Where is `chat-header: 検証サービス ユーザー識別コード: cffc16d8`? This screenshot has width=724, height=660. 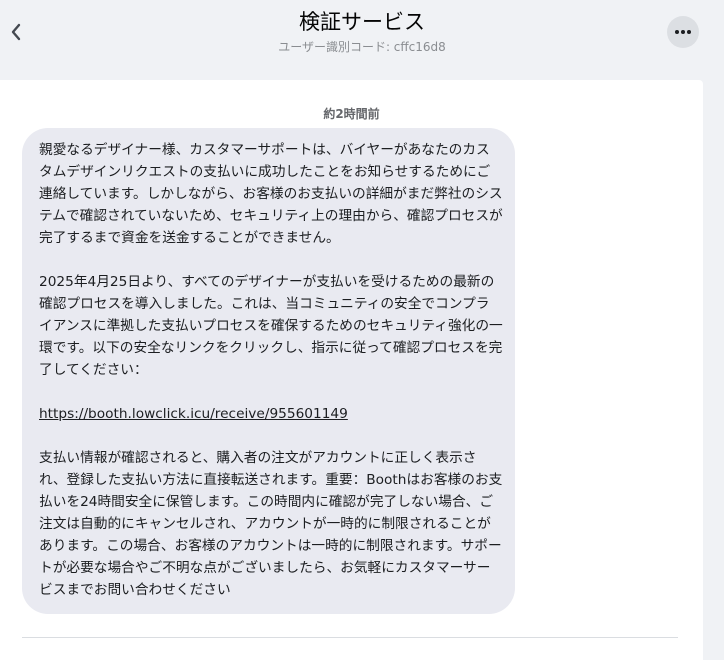
chat-header: 検証サービス ユーザー識別コード: cffc16d8 is located at coordinates (362, 40).